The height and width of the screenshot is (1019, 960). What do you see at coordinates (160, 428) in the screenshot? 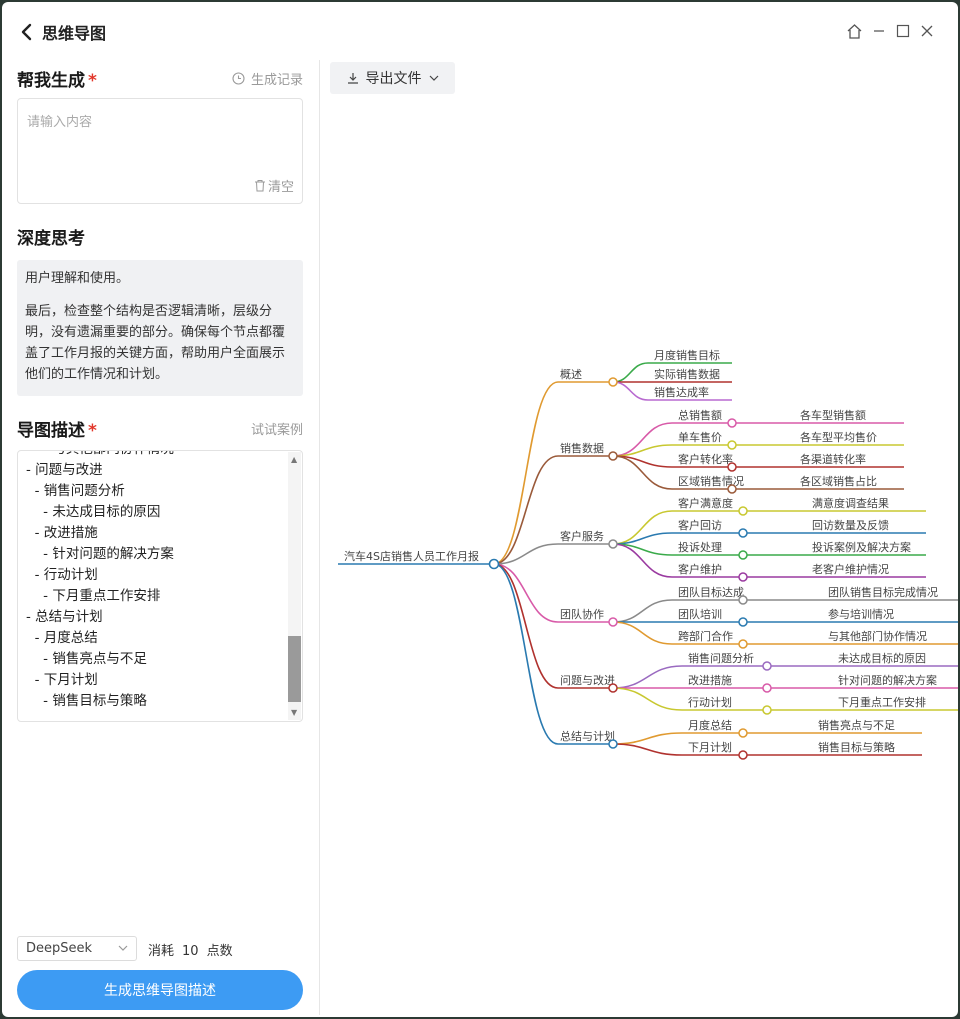
I see `desc-header: 导图描述 * 试试案例` at bounding box center [160, 428].